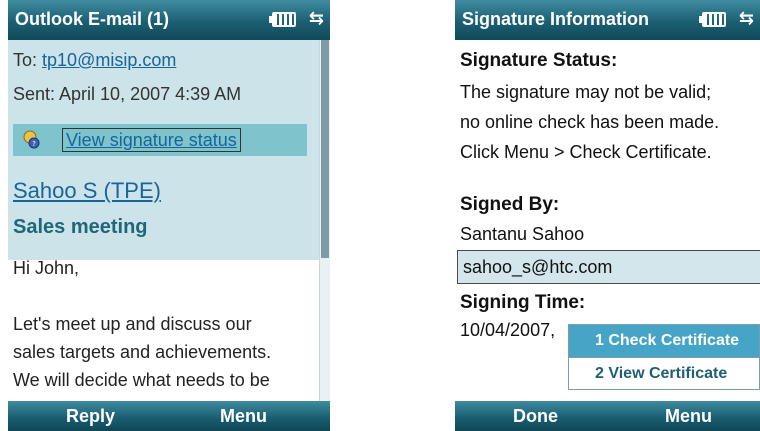 This screenshot has height=431, width=760. I want to click on signed-by-label: Signed By:, so click(510, 204).